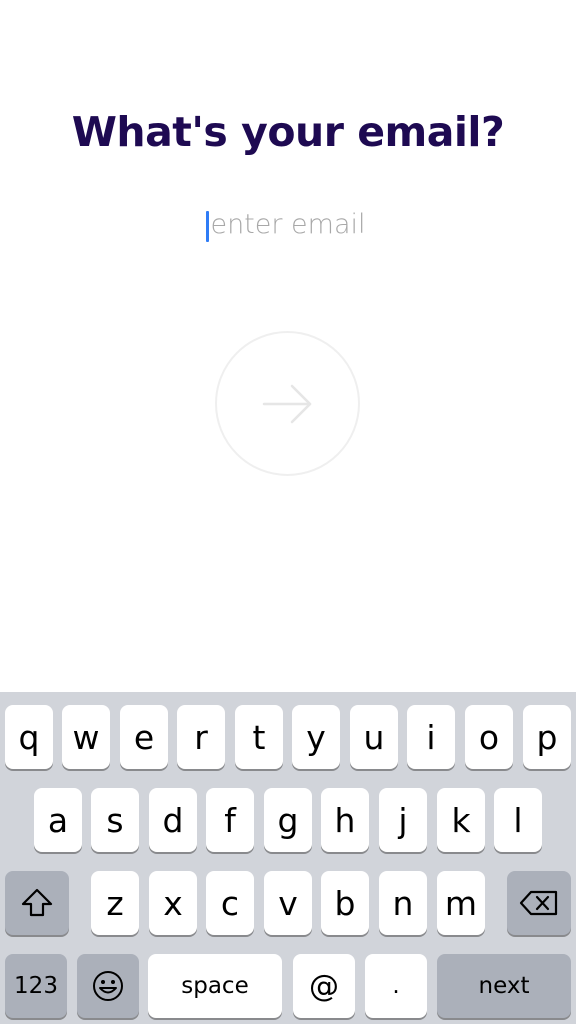  I want to click on key-c: c, so click(230, 903).